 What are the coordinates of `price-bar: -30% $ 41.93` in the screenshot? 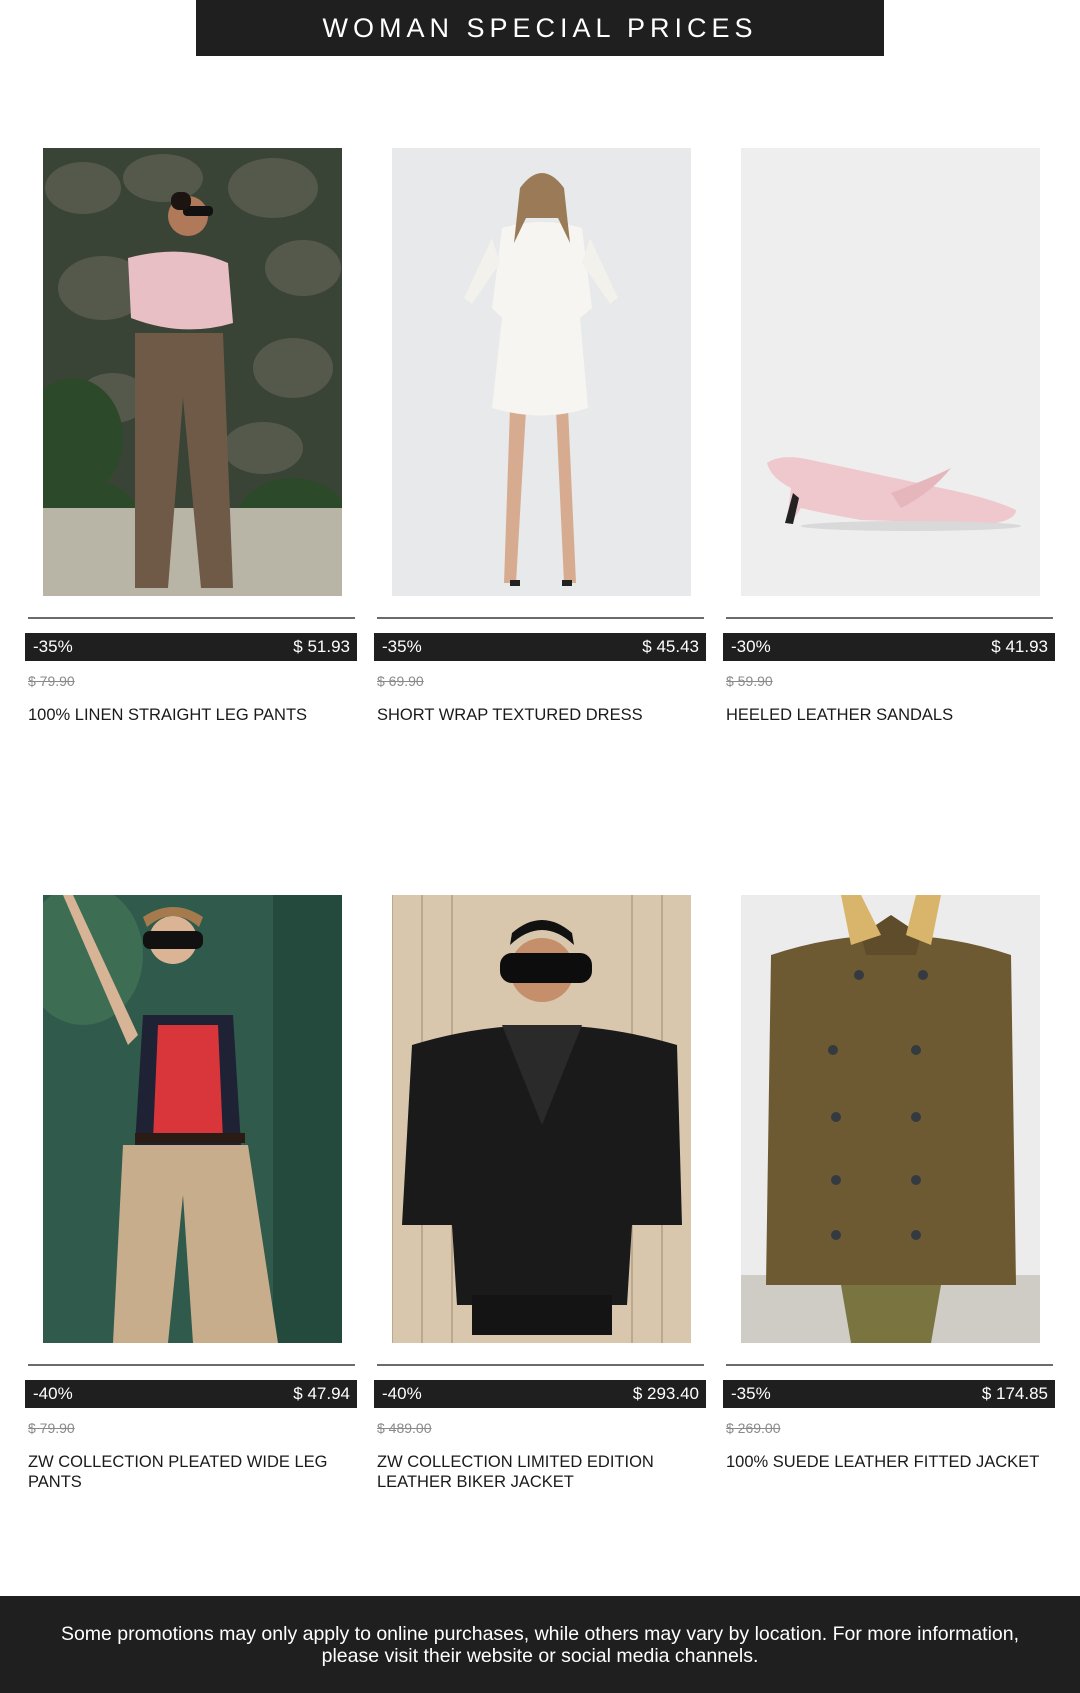 It's located at (889, 647).